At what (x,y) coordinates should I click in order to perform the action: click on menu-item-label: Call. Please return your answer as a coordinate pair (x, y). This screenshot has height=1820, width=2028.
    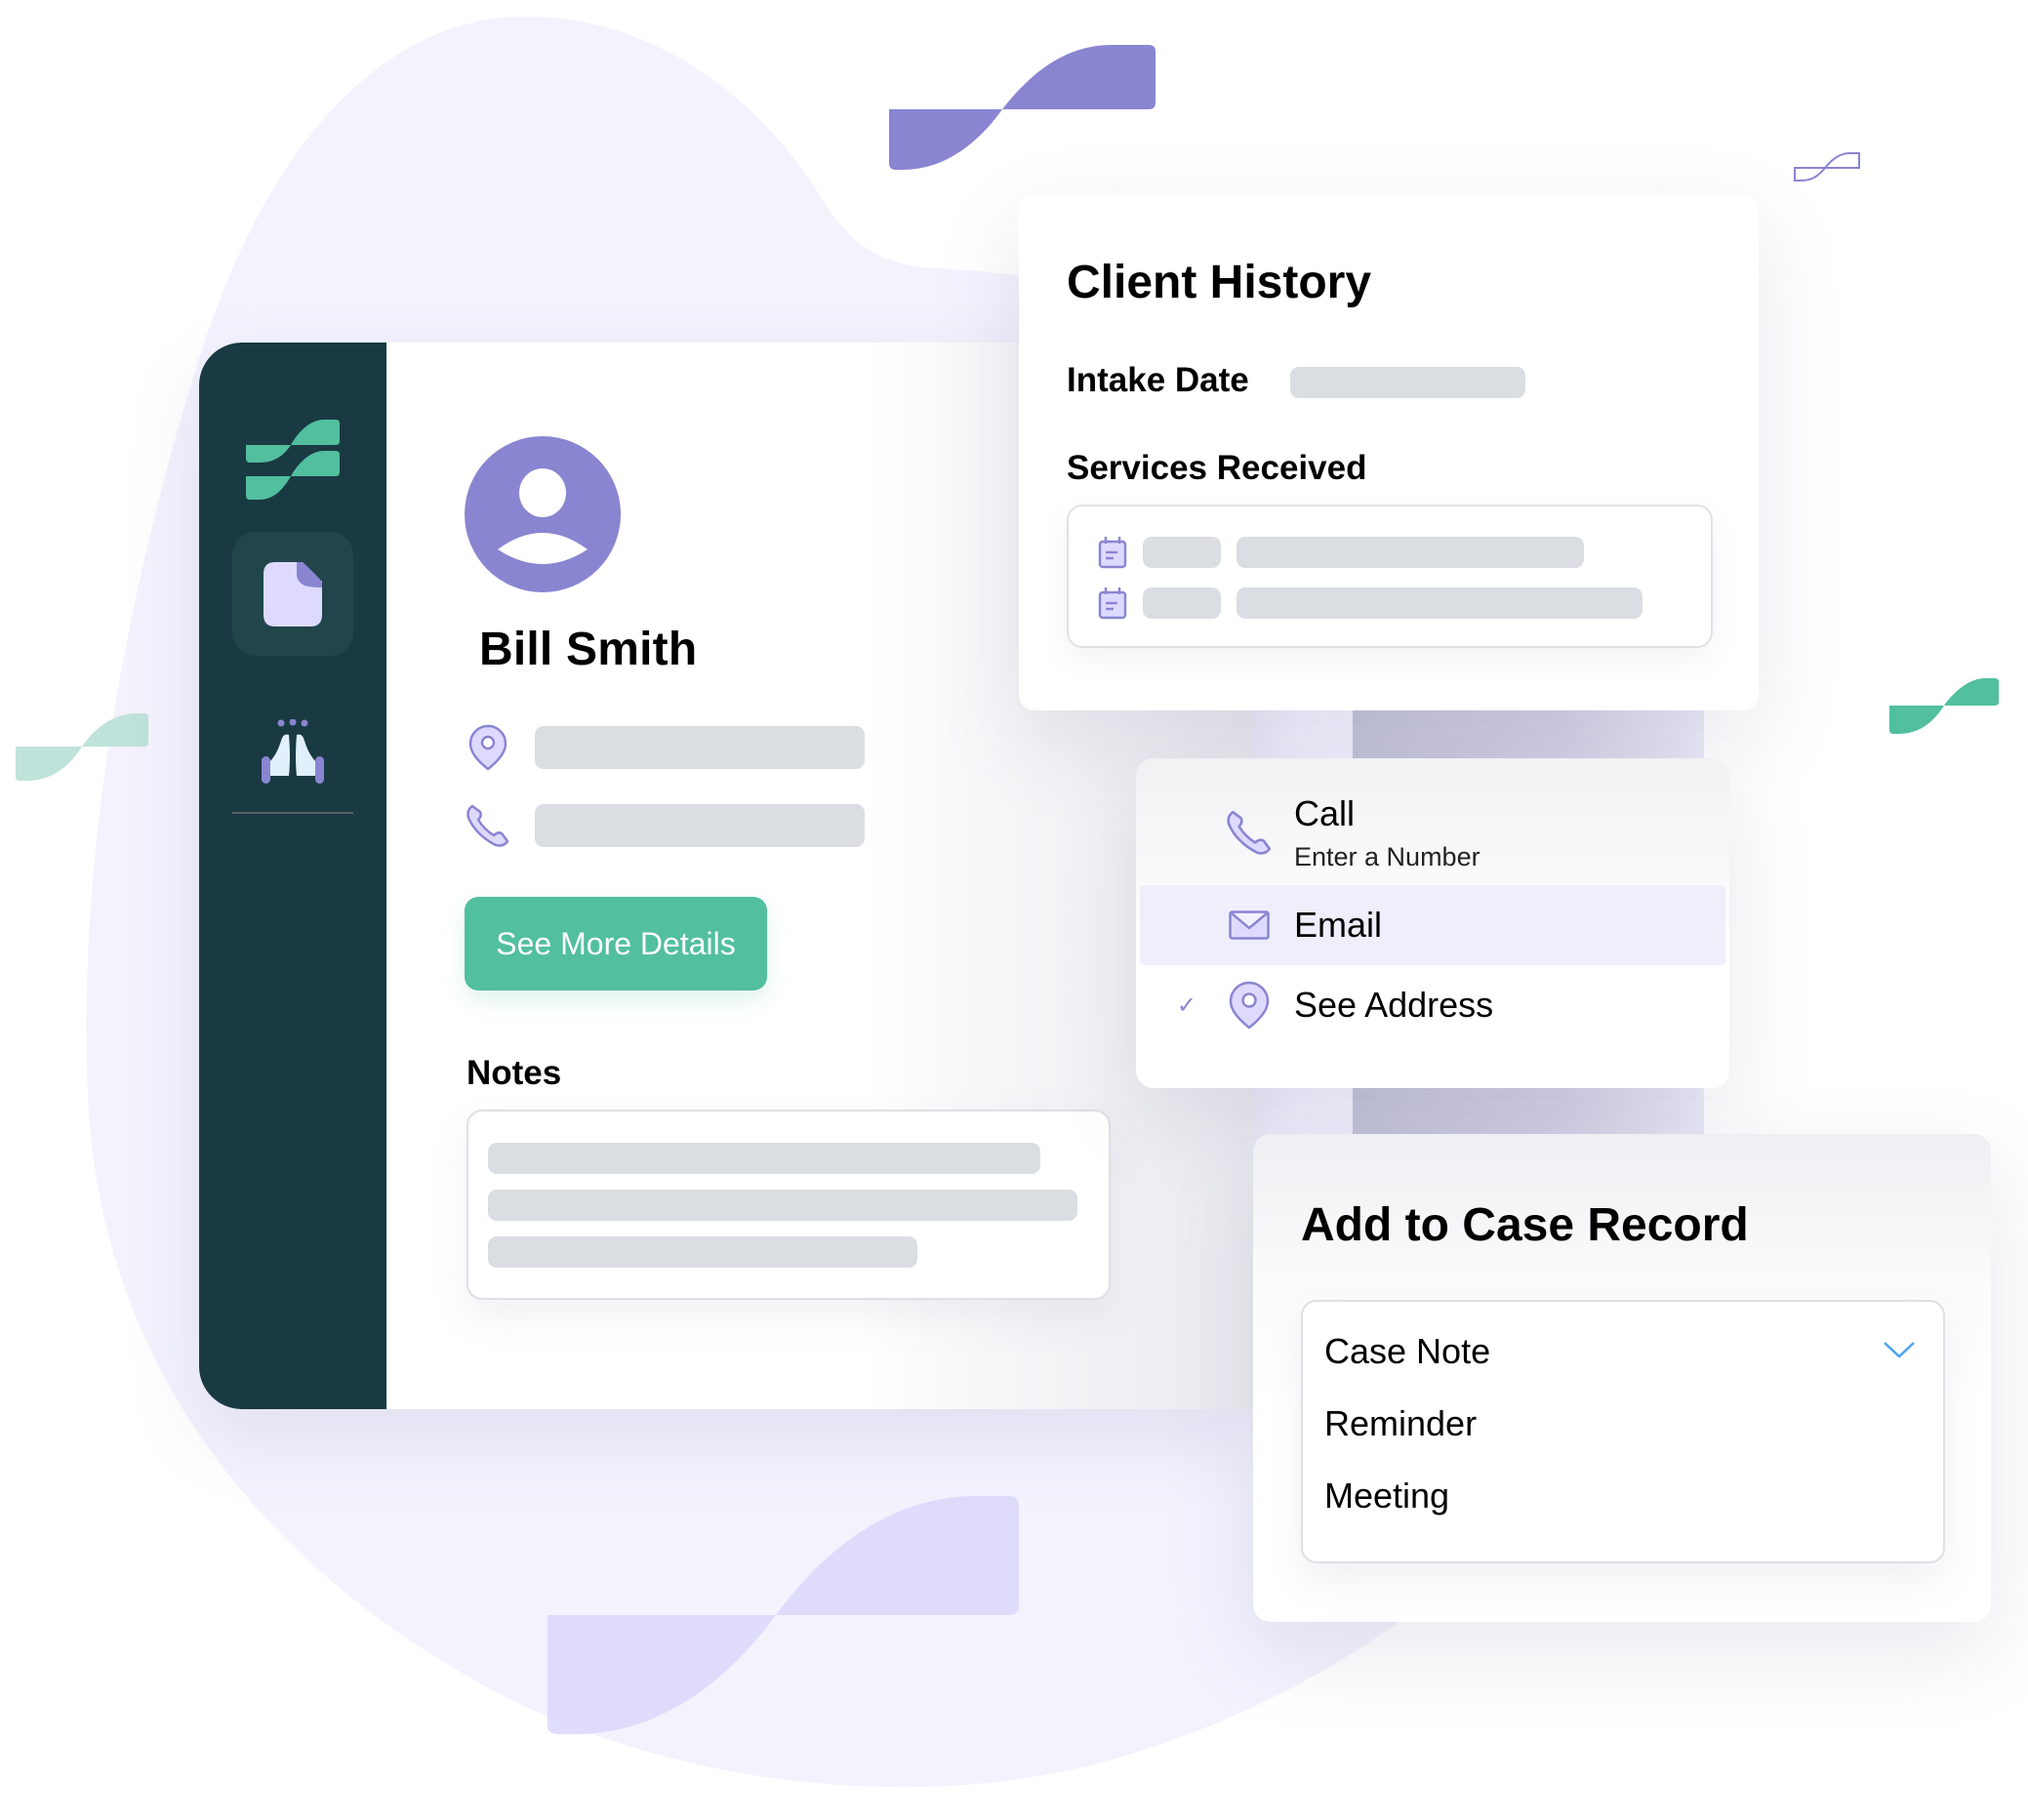
    Looking at the image, I should click on (1325, 812).